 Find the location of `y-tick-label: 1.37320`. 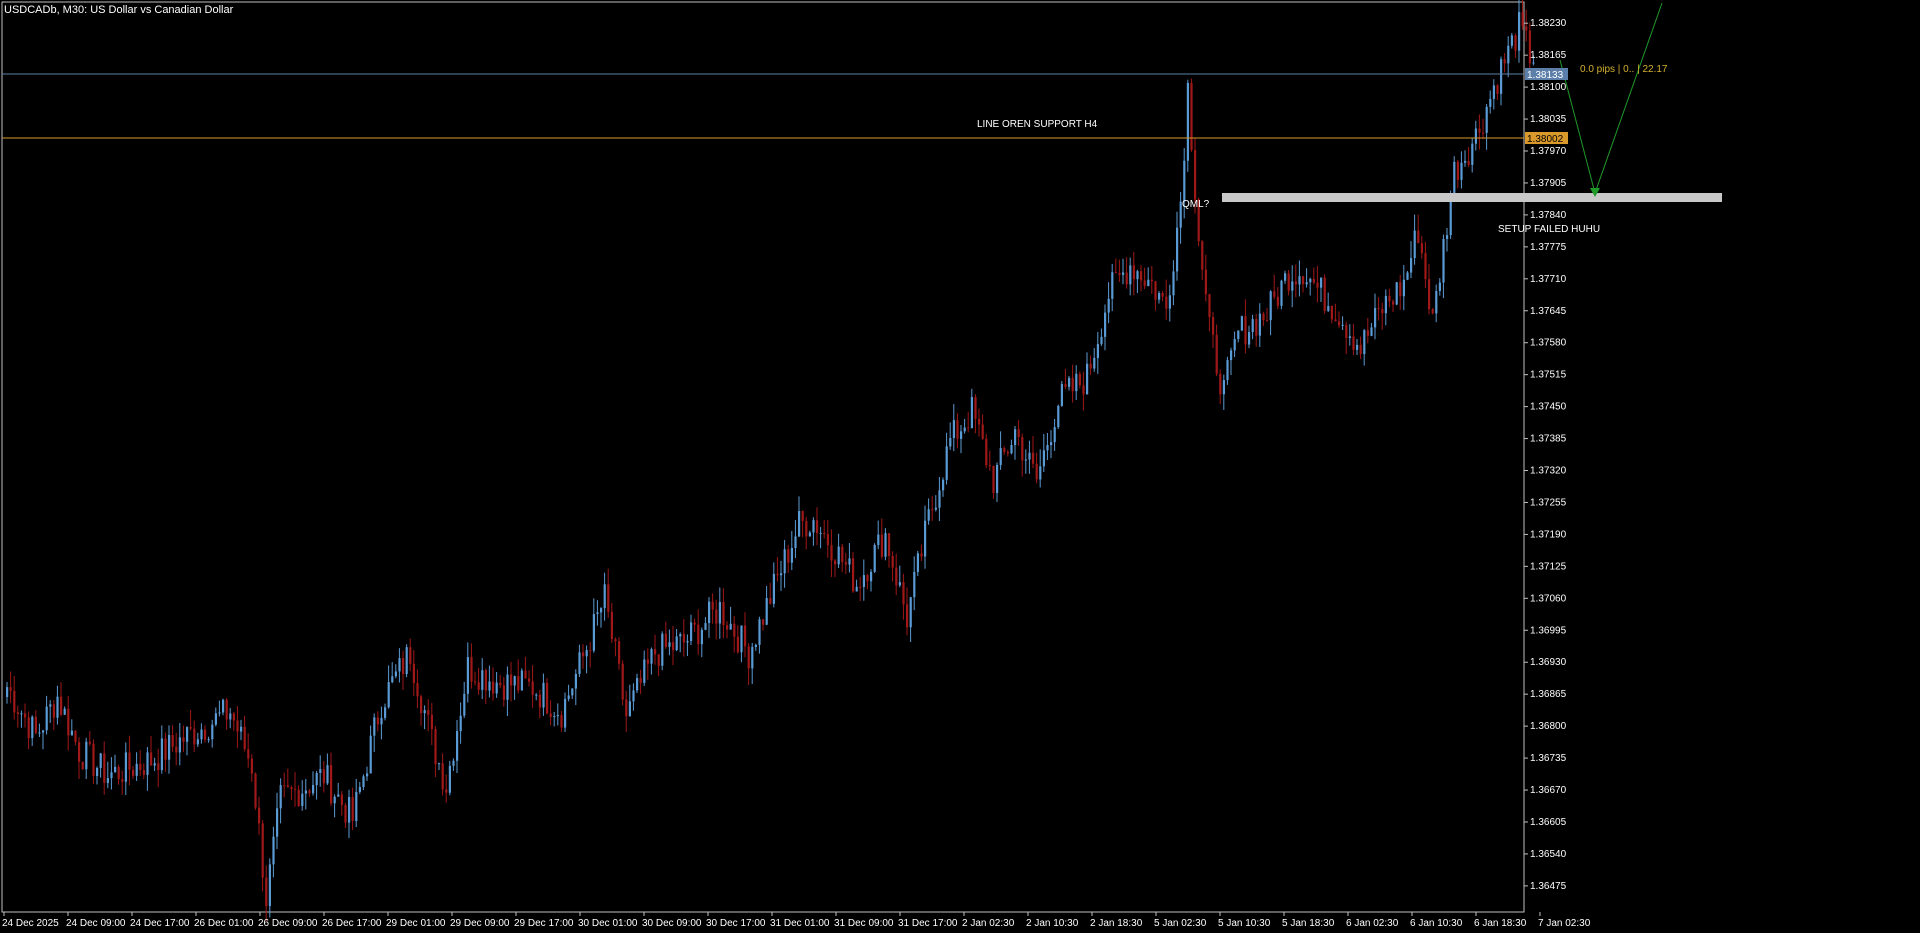

y-tick-label: 1.37320 is located at coordinates (1548, 471).